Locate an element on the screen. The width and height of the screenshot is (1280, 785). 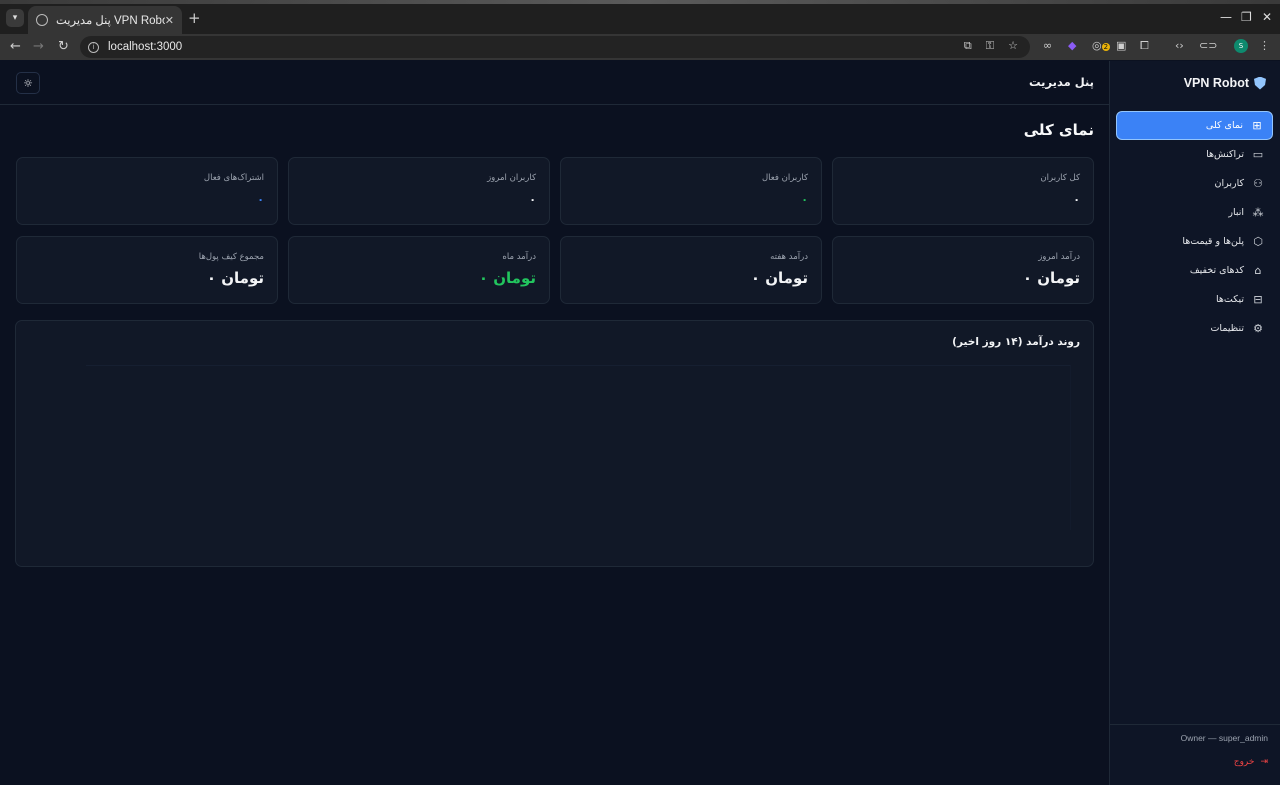
sun-icon: ☼ is located at coordinates (28, 83).